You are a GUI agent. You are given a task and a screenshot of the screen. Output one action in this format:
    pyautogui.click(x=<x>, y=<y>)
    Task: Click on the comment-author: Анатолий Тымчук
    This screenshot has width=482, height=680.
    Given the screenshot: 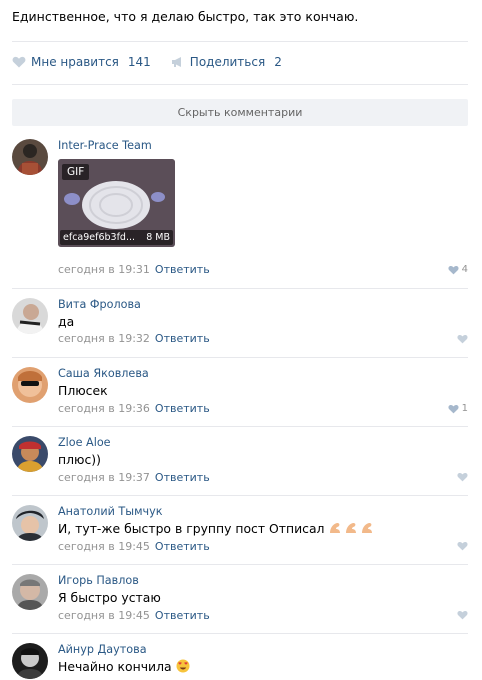 What is the action you would take?
    pyautogui.click(x=110, y=511)
    